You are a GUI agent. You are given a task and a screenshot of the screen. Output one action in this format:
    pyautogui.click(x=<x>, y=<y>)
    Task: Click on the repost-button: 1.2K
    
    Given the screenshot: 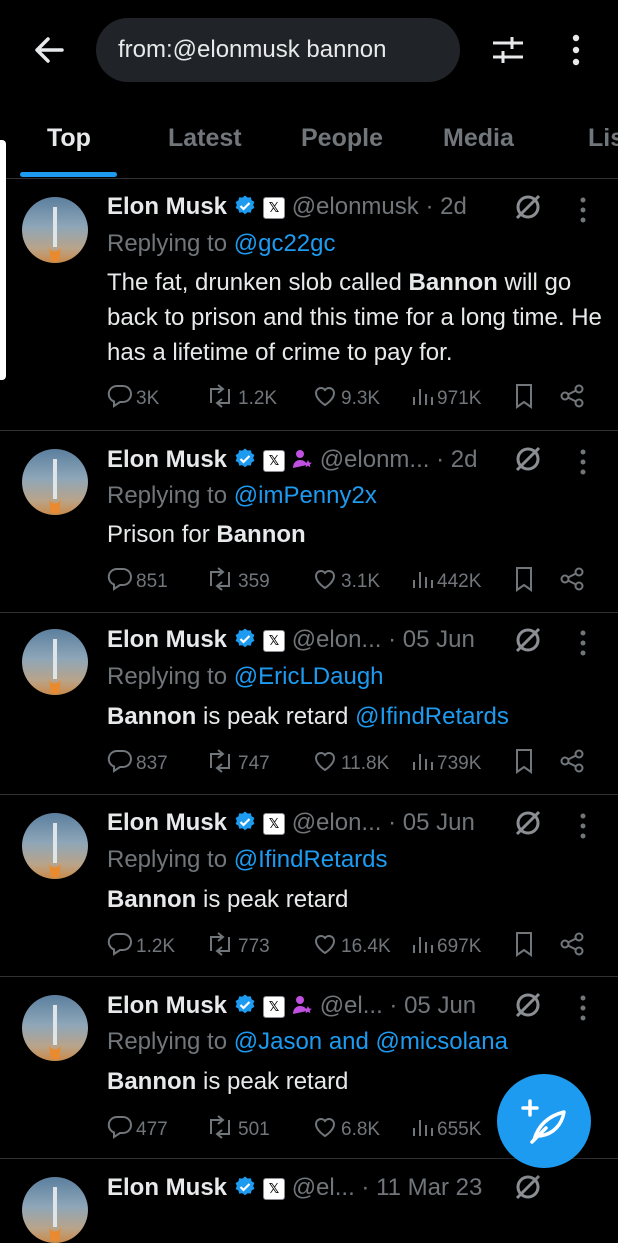 What is the action you would take?
    pyautogui.click(x=241, y=398)
    